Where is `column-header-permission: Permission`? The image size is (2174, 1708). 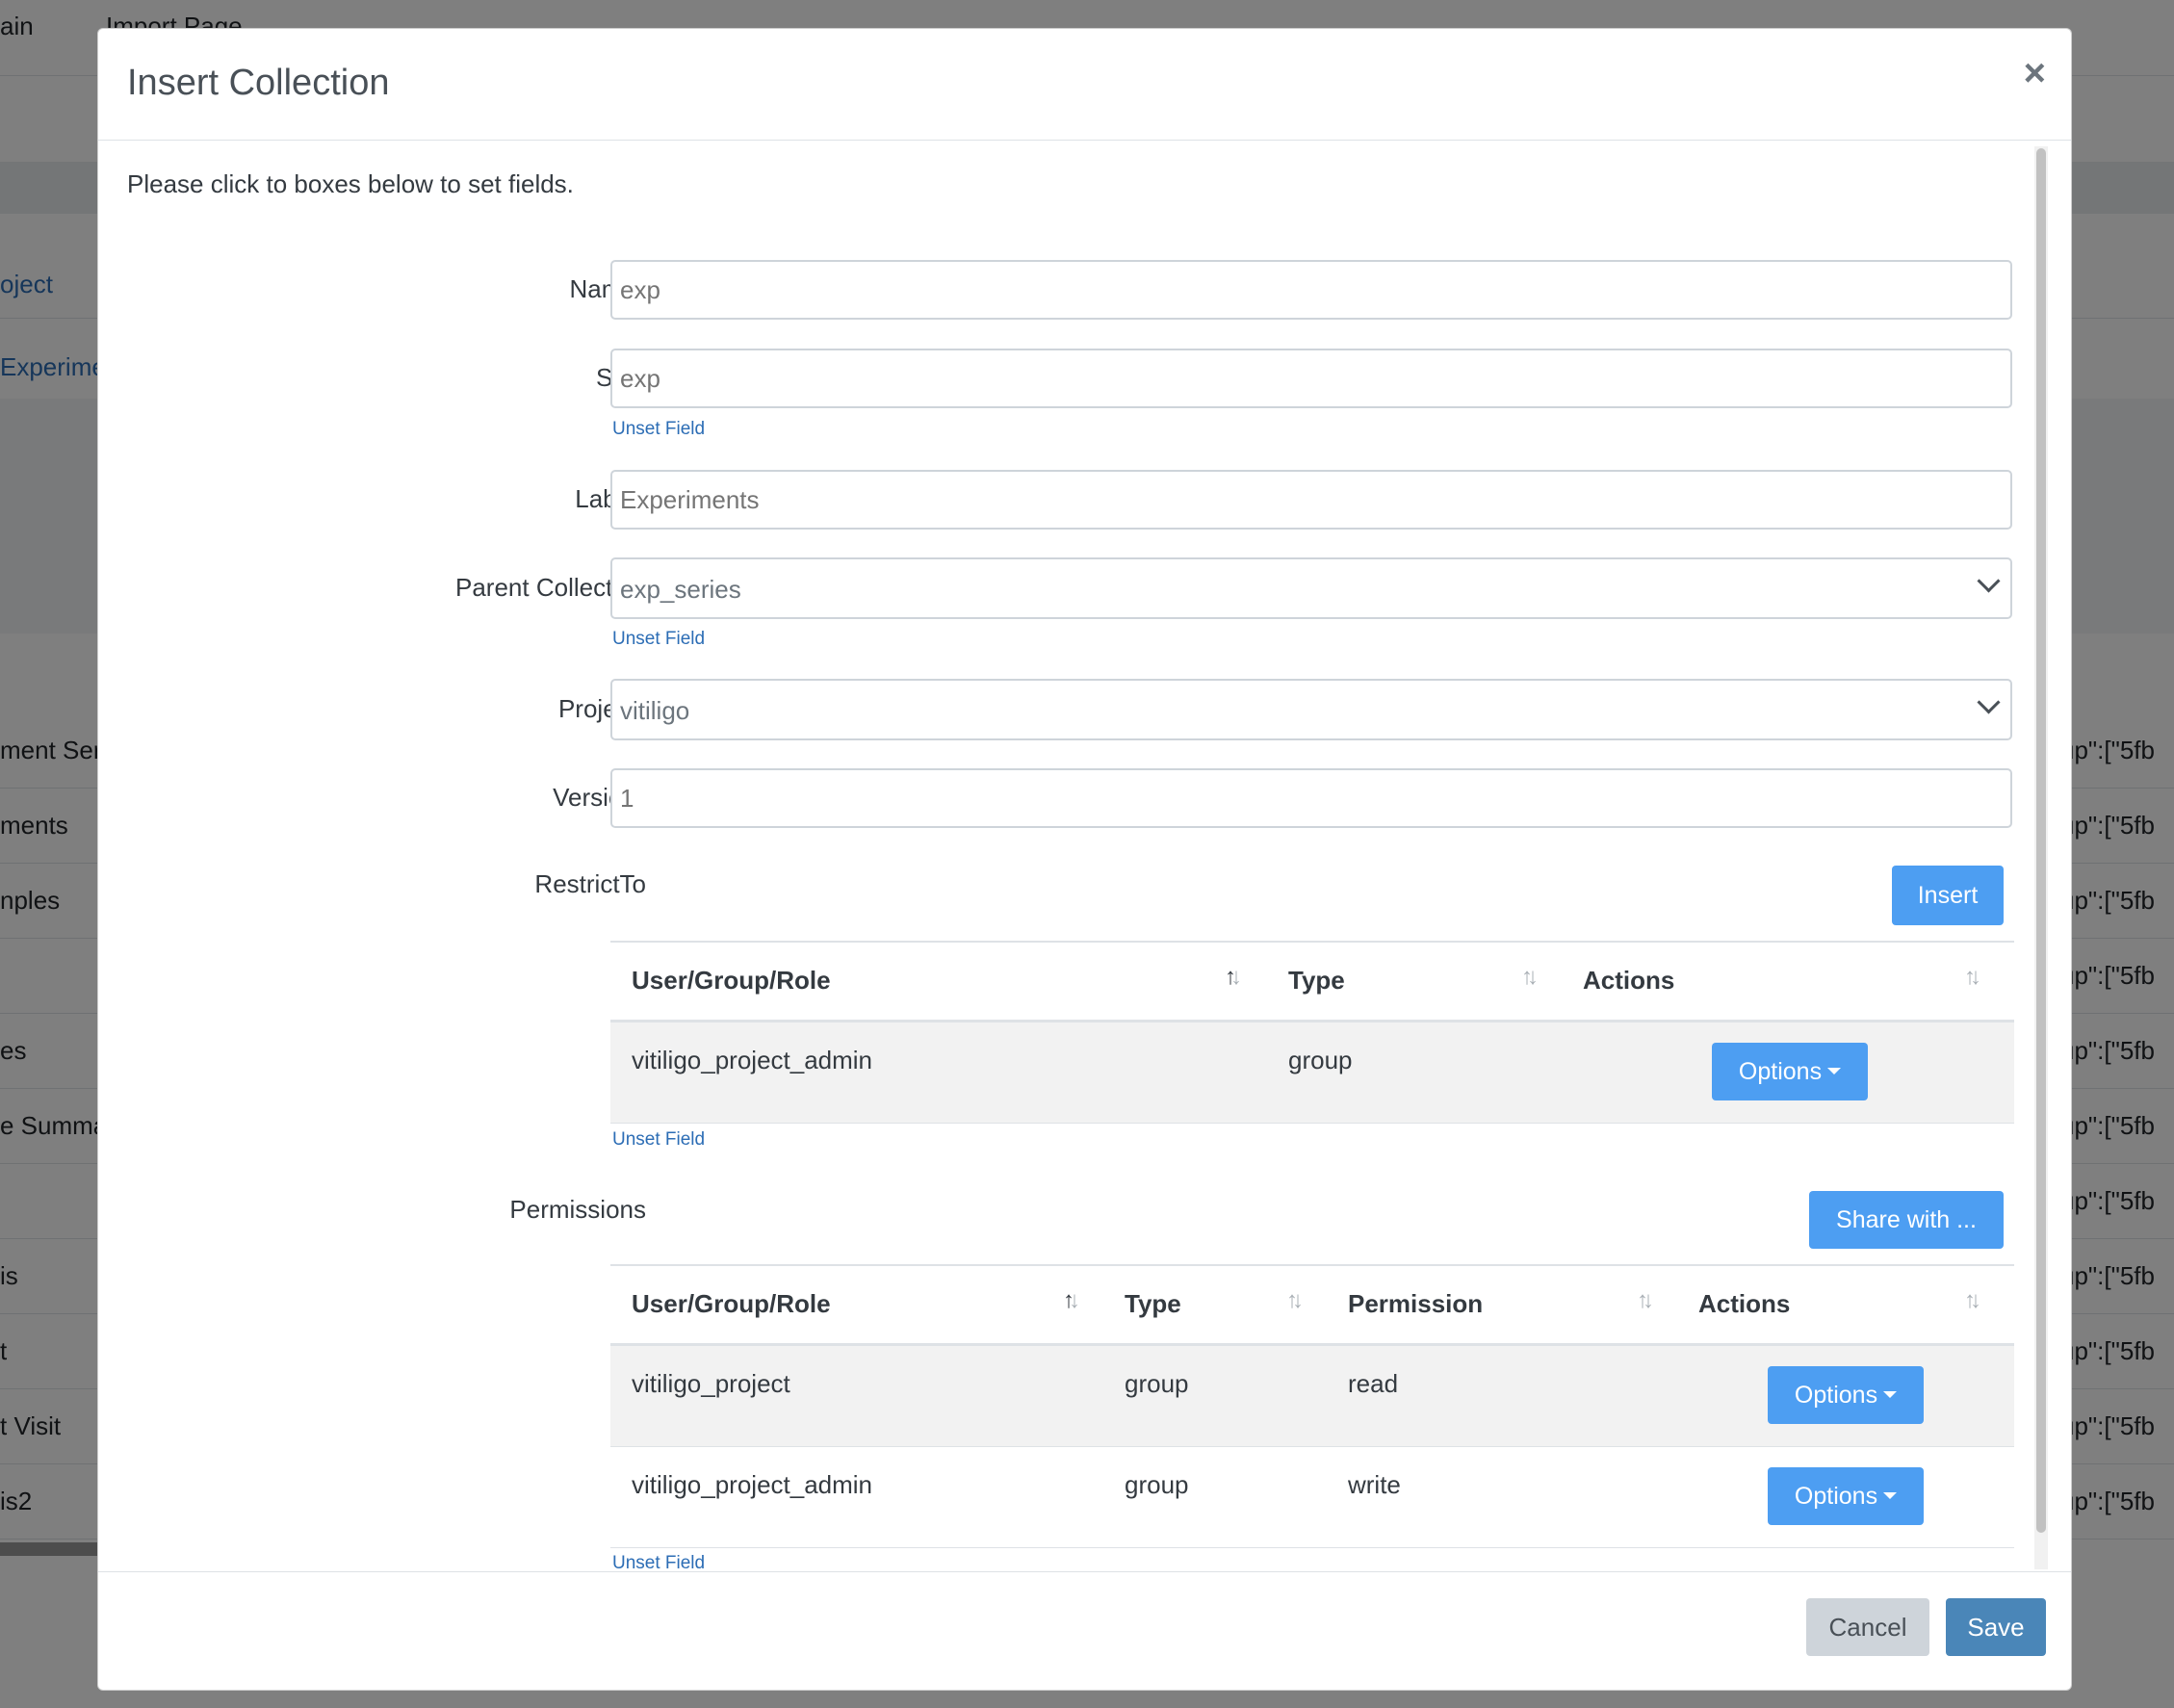 column-header-permission: Permission is located at coordinates (1415, 1304).